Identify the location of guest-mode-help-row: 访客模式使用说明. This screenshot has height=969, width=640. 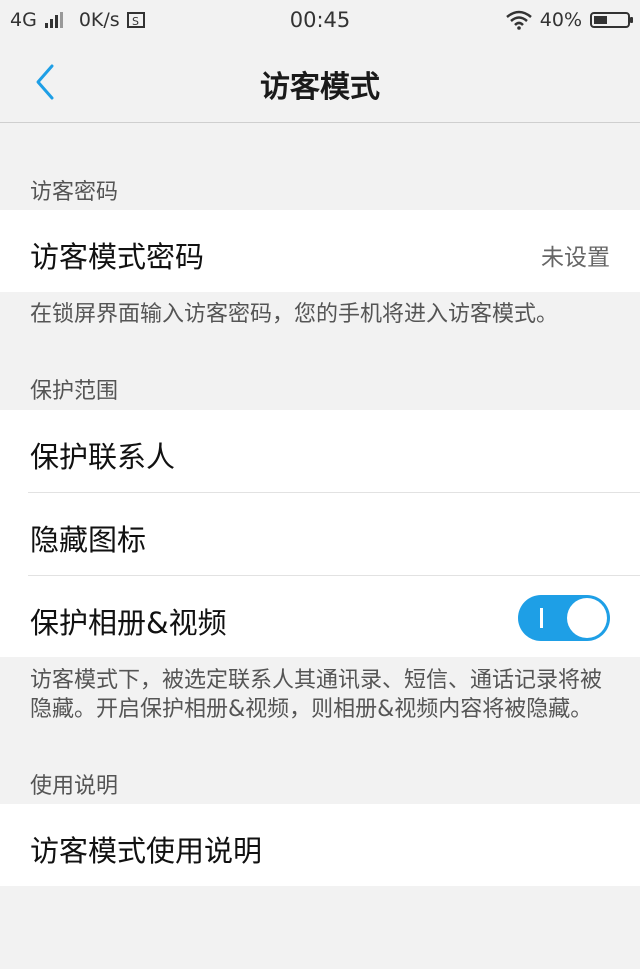
(320, 845).